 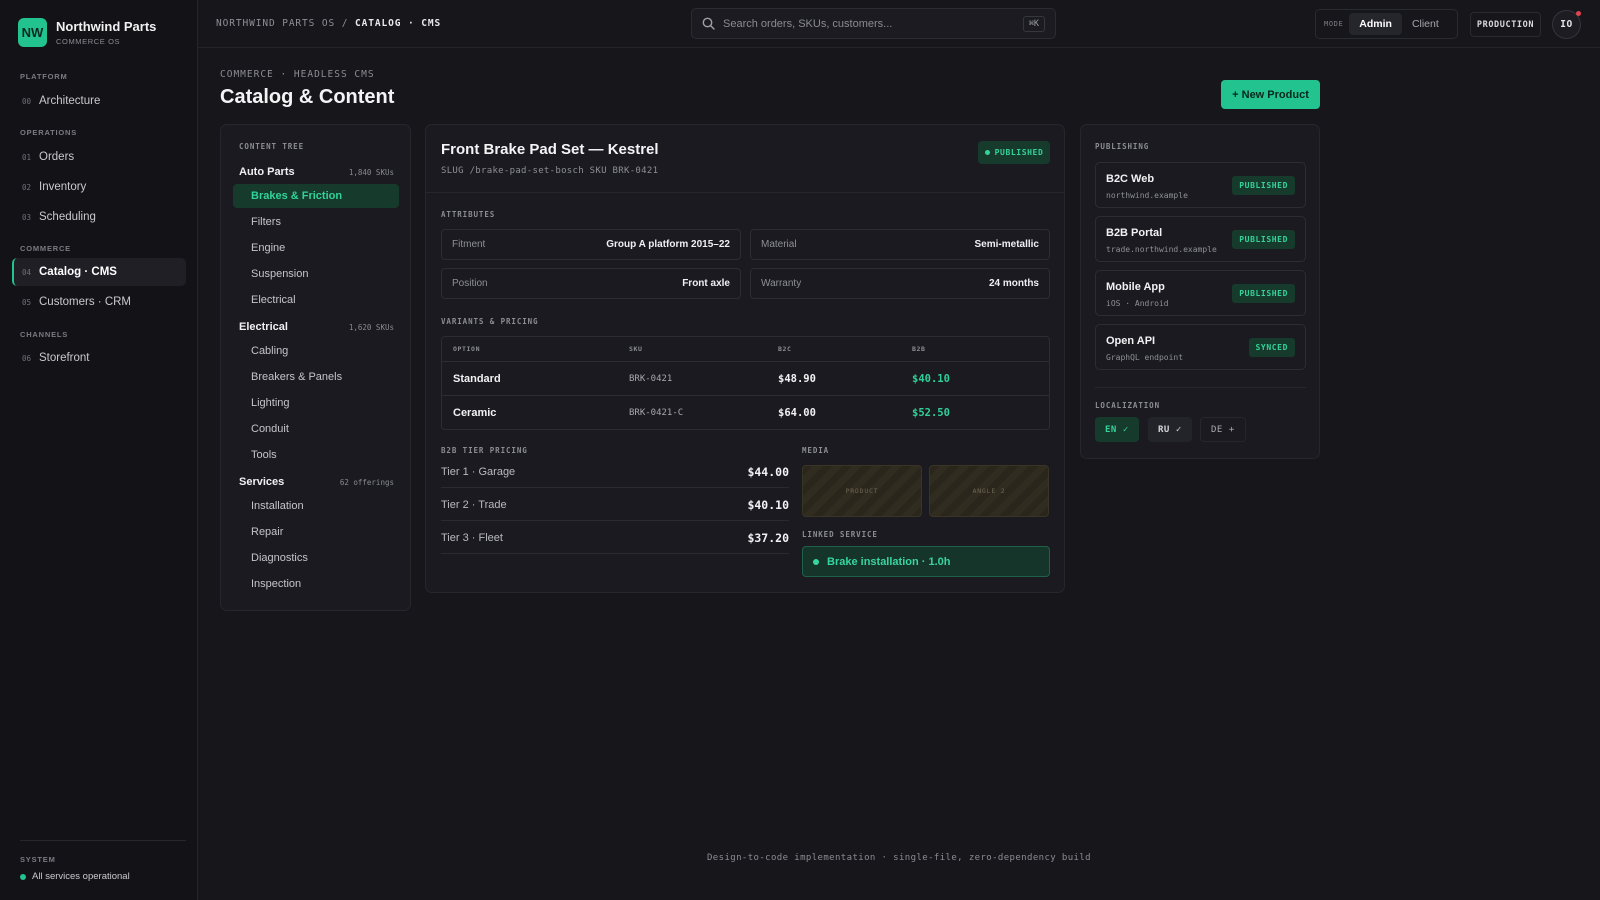 I want to click on new-product-button: + New Product, so click(x=1270, y=94).